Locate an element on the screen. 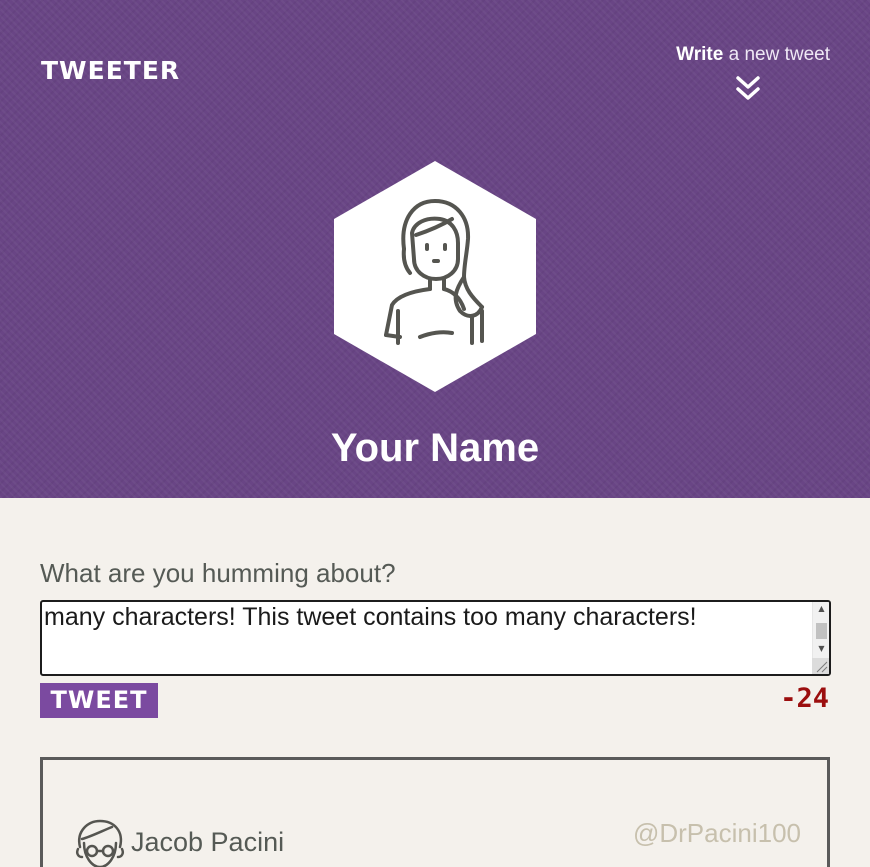 Image resolution: width=870 pixels, height=867 pixels. write-label-strong: Write is located at coordinates (700, 54).